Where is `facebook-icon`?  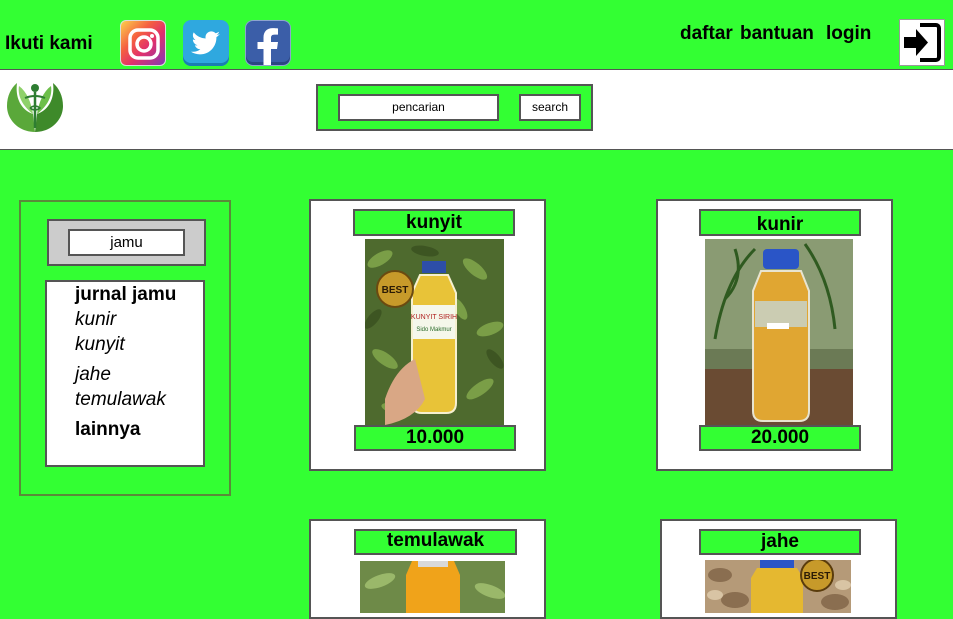
facebook-icon is located at coordinates (268, 43).